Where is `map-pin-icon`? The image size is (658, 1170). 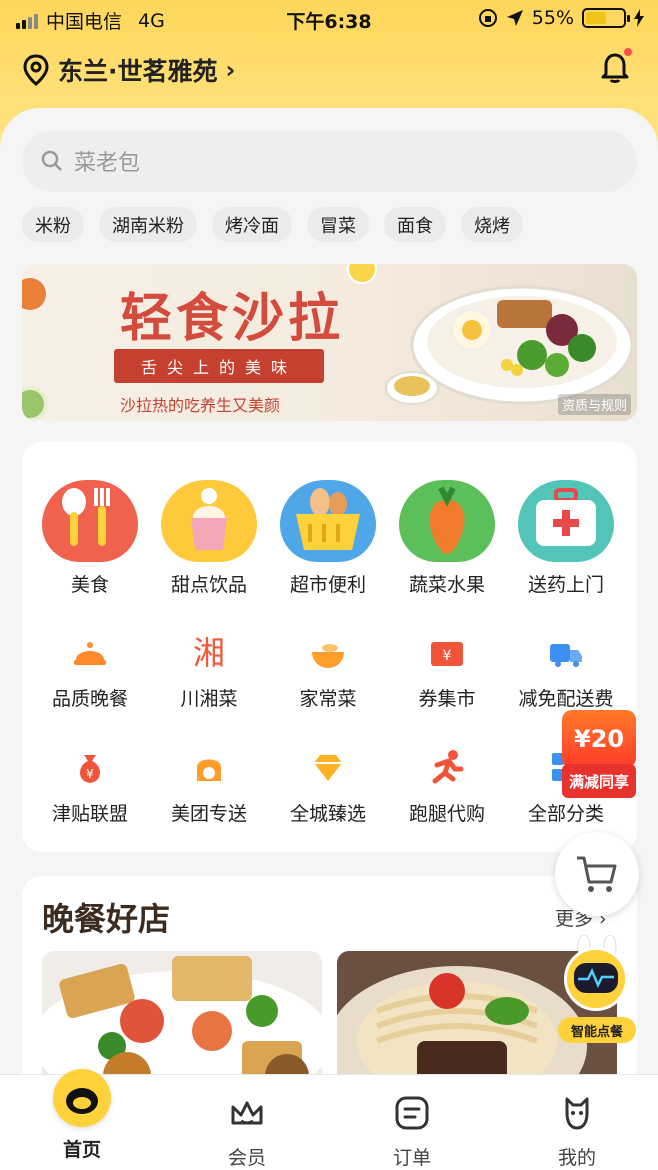 map-pin-icon is located at coordinates (36, 70).